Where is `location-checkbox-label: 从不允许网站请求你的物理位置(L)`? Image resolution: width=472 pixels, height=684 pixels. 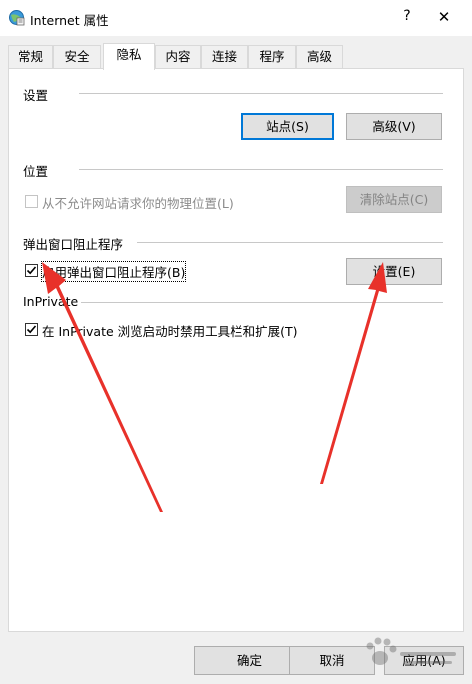
location-checkbox-label: 从不允许网站请求你的物理位置(L) is located at coordinates (138, 203).